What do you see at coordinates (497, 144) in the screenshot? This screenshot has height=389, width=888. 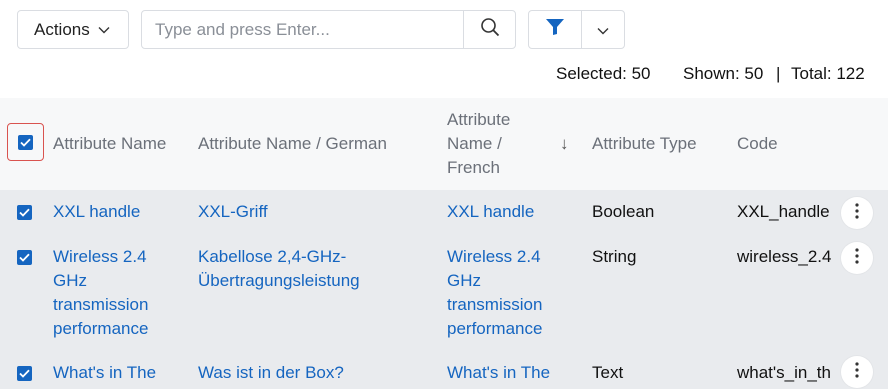 I see `column-header-french: Attribute Name / French` at bounding box center [497, 144].